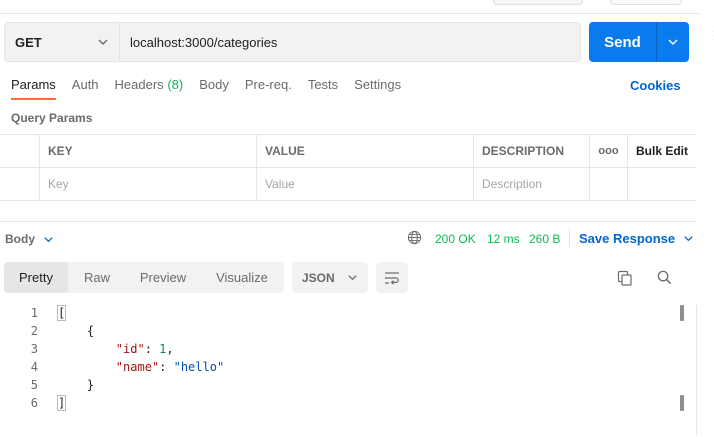  What do you see at coordinates (61, 313) in the screenshot?
I see `bracket: [` at bounding box center [61, 313].